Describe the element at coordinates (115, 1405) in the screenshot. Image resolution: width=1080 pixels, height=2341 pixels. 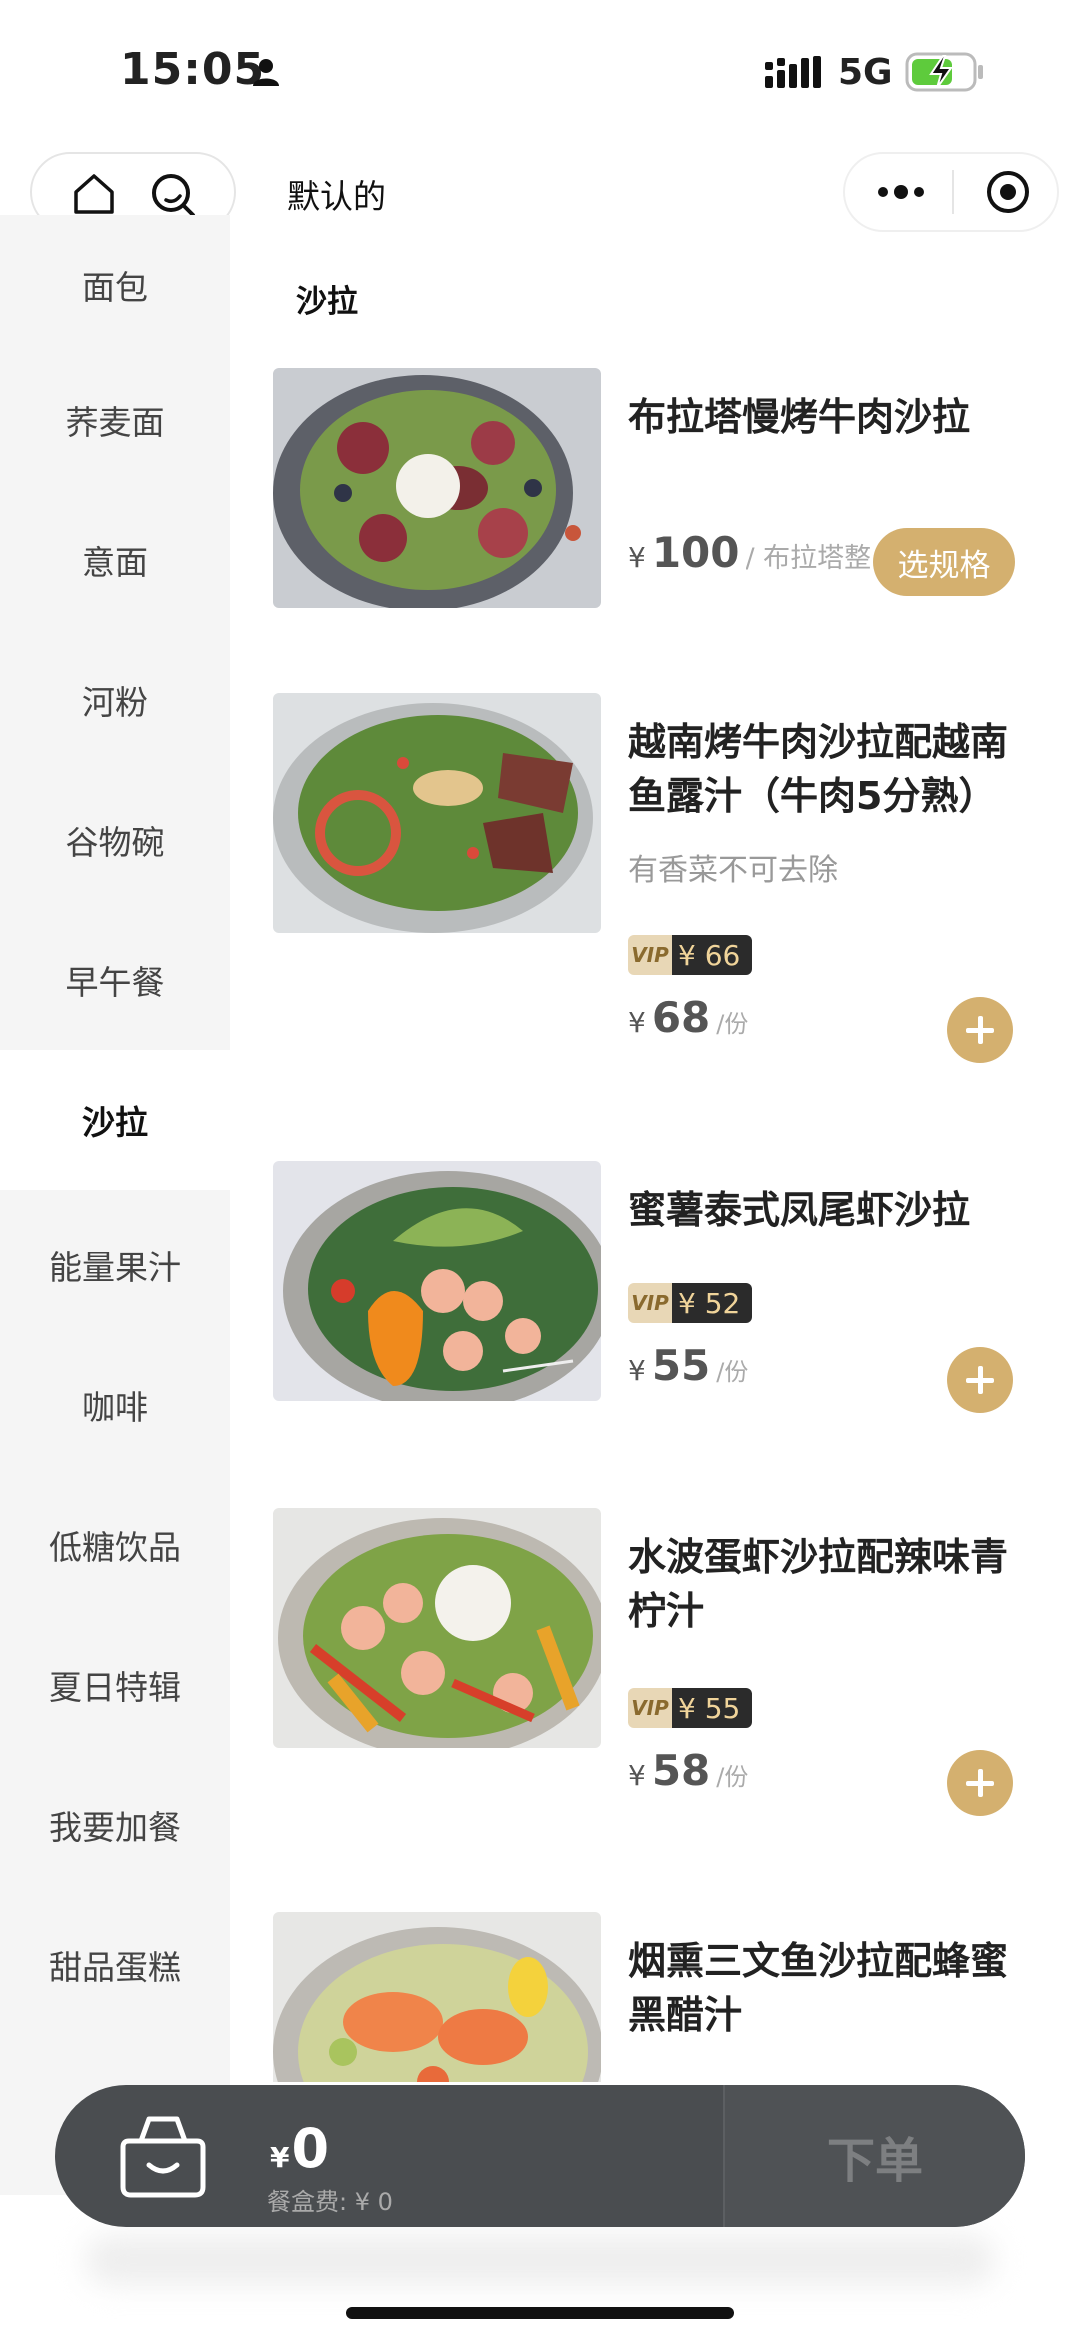
I see `sidebar-item-coffee: 咖啡` at that location.